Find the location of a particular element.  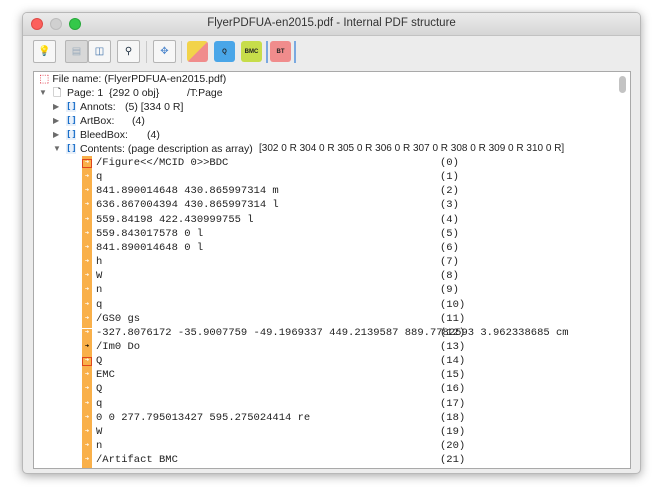

content-operator-row: ➜ 559.843017578 0 l (5) is located at coordinates (329, 234).